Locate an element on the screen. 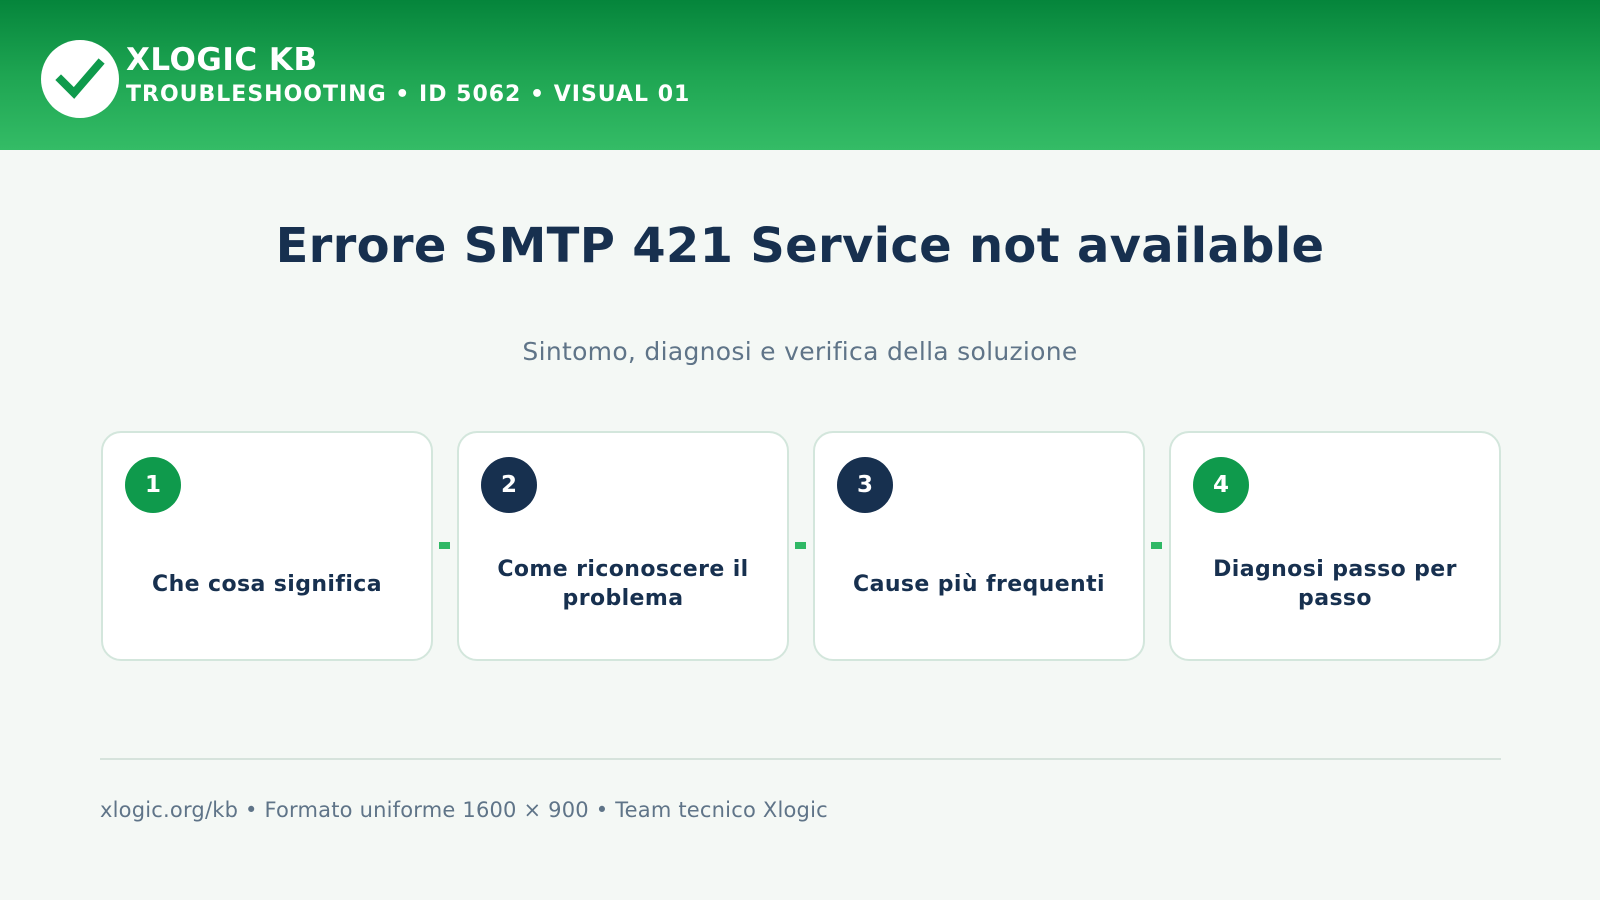  step-label: Che cosa significa is located at coordinates (267, 584).